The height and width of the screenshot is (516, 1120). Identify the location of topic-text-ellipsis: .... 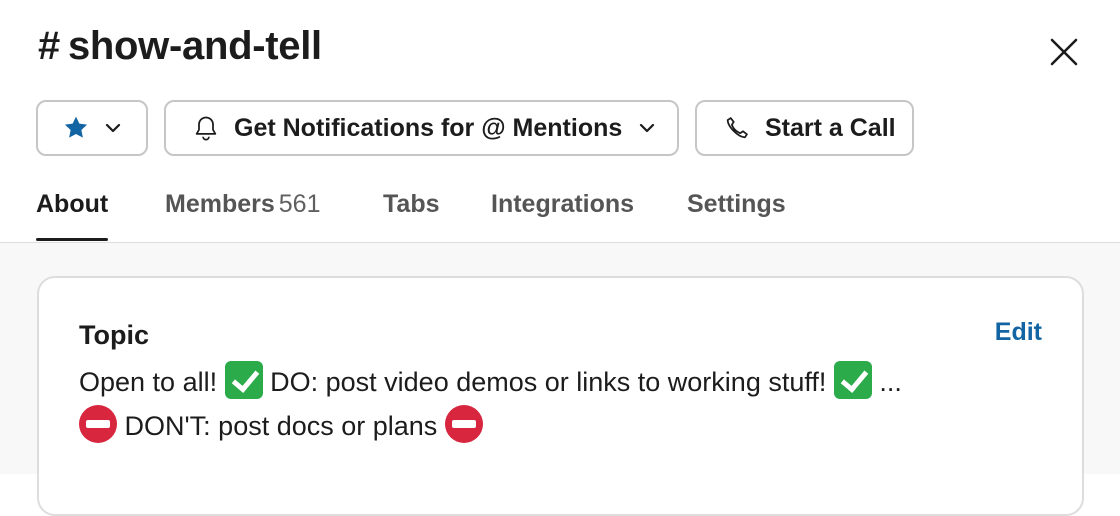
(890, 382).